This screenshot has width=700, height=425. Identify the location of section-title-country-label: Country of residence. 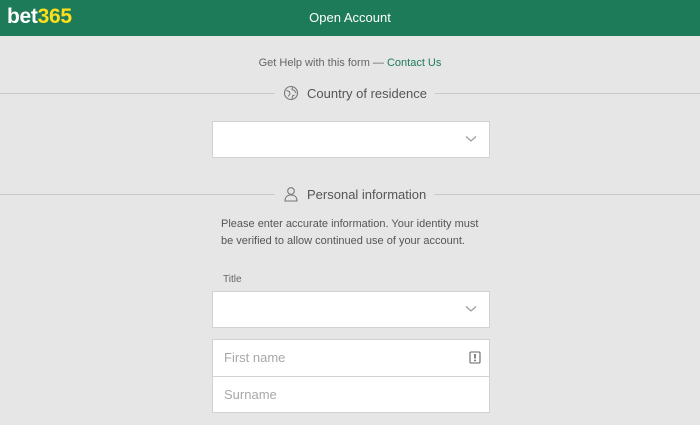
(367, 93).